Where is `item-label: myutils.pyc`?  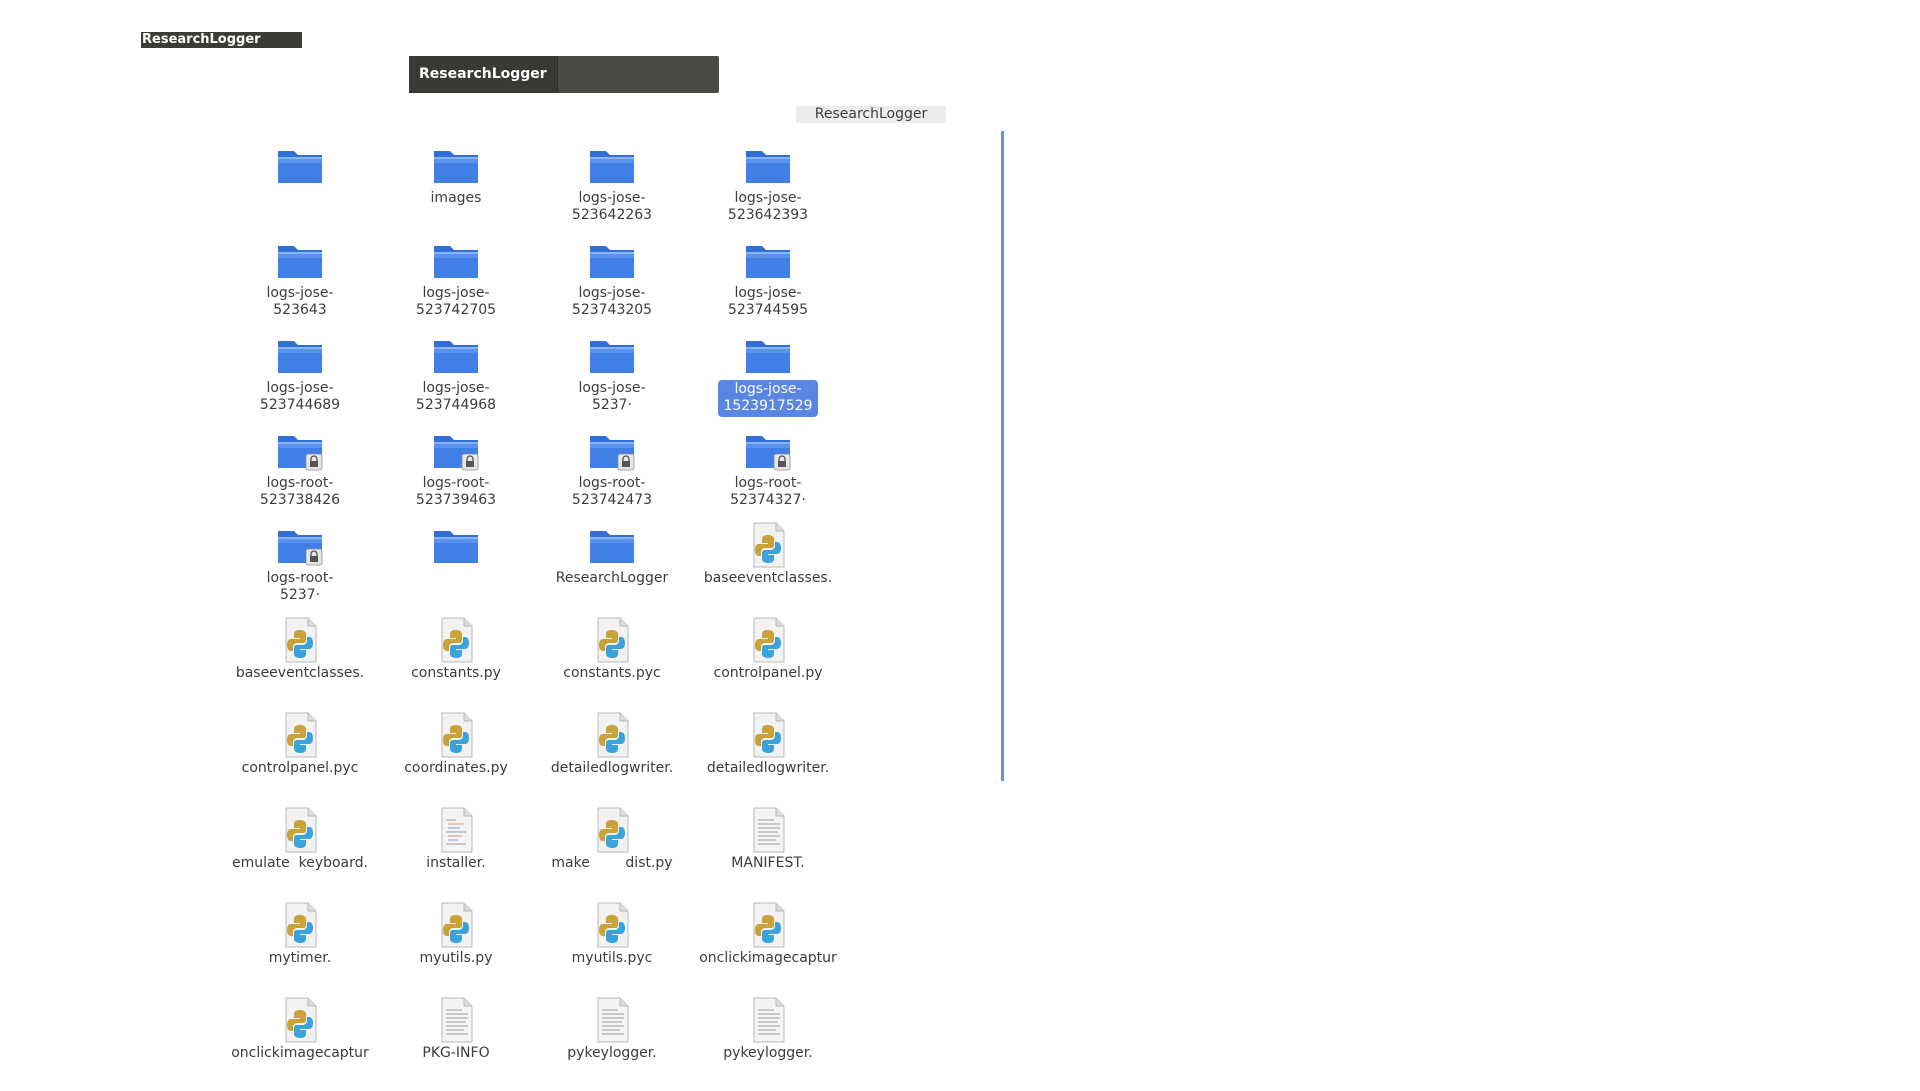 item-label: myutils.pyc is located at coordinates (612, 958).